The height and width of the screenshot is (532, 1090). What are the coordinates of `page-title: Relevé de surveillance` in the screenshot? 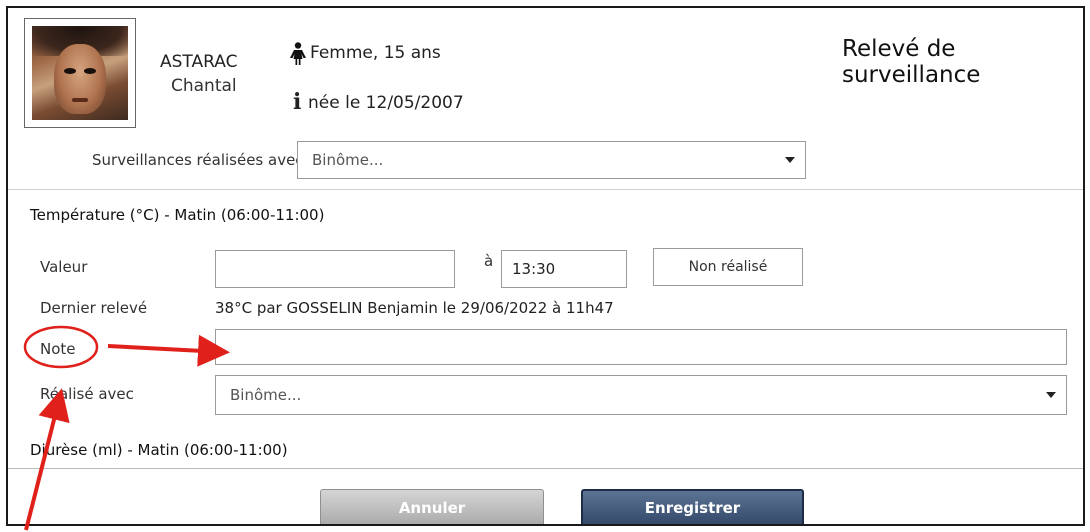 It's located at (911, 62).